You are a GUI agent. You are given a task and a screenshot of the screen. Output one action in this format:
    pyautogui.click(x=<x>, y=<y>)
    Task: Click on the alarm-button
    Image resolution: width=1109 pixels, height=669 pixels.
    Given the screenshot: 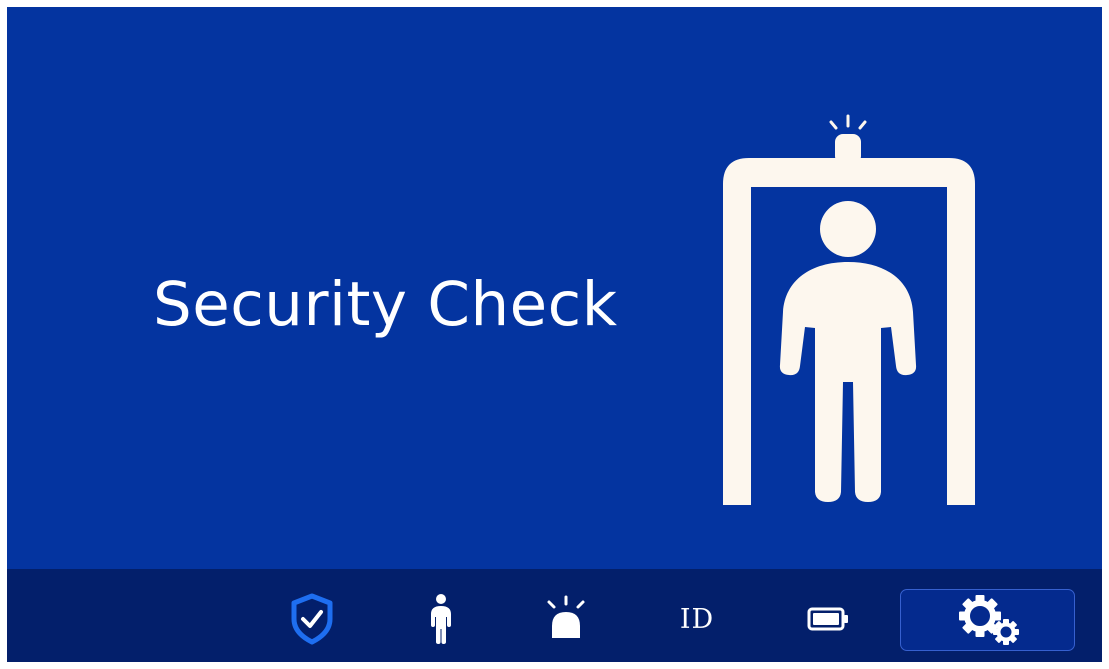 What is the action you would take?
    pyautogui.click(x=566, y=619)
    